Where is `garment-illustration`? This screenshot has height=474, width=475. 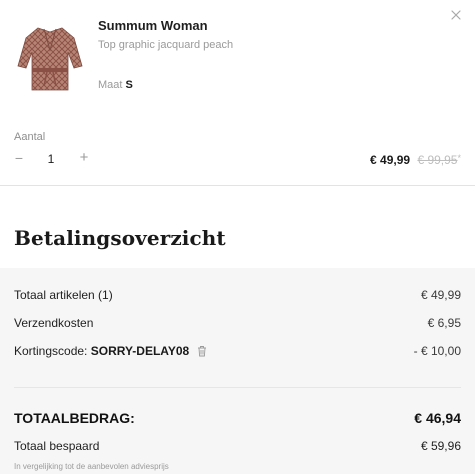 garment-illustration is located at coordinates (50, 59).